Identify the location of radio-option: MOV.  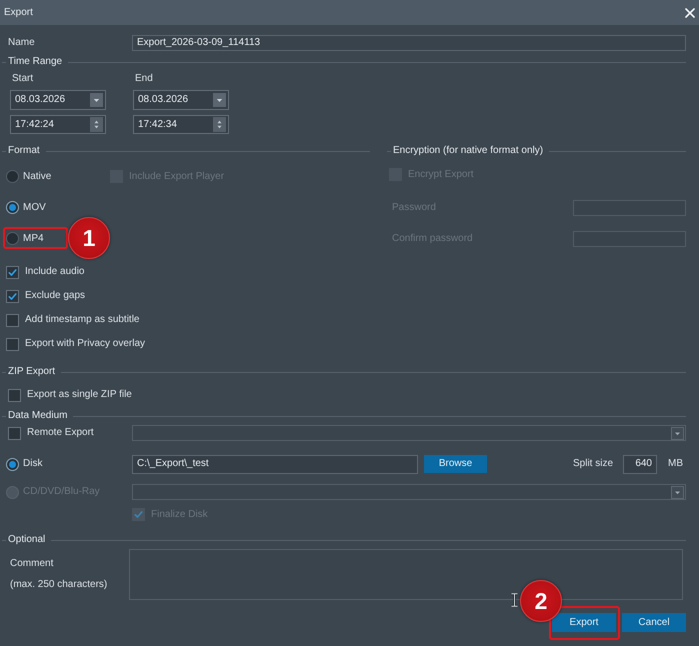
(26, 207).